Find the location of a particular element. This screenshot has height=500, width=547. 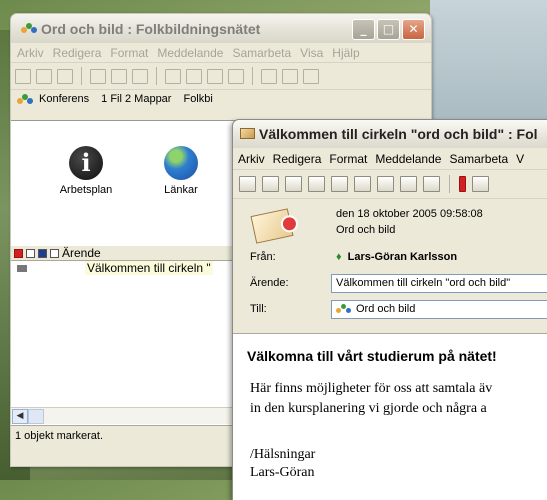

letter-icon is located at coordinates (272, 226).